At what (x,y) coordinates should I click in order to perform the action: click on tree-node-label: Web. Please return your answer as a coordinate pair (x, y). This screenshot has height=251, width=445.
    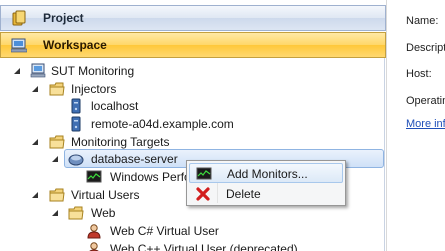
    Looking at the image, I should click on (103, 213).